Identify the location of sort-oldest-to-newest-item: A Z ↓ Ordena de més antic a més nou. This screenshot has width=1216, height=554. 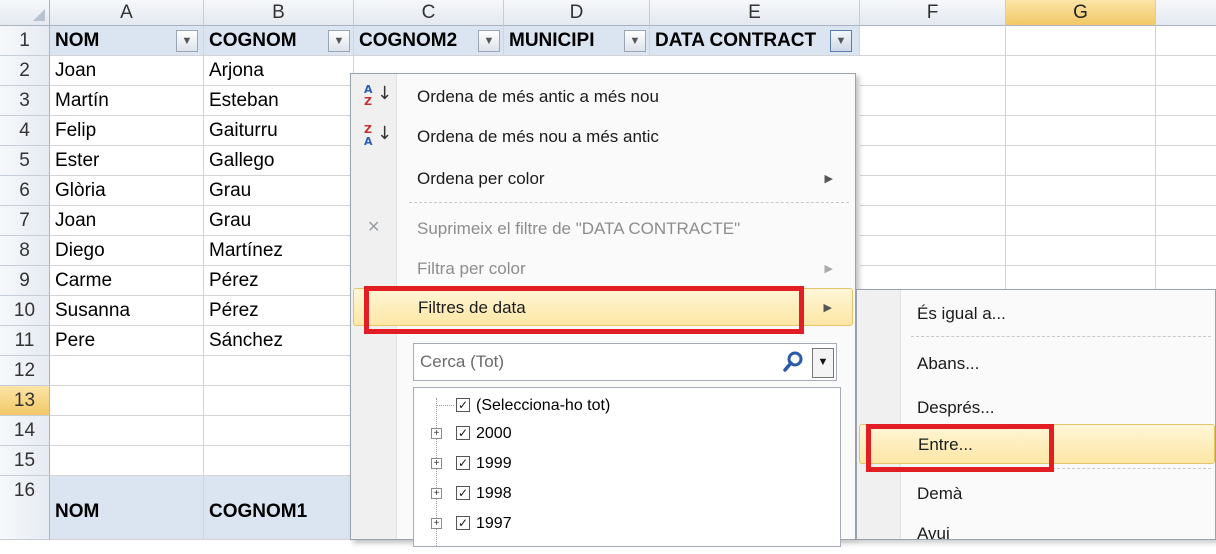
(603, 97).